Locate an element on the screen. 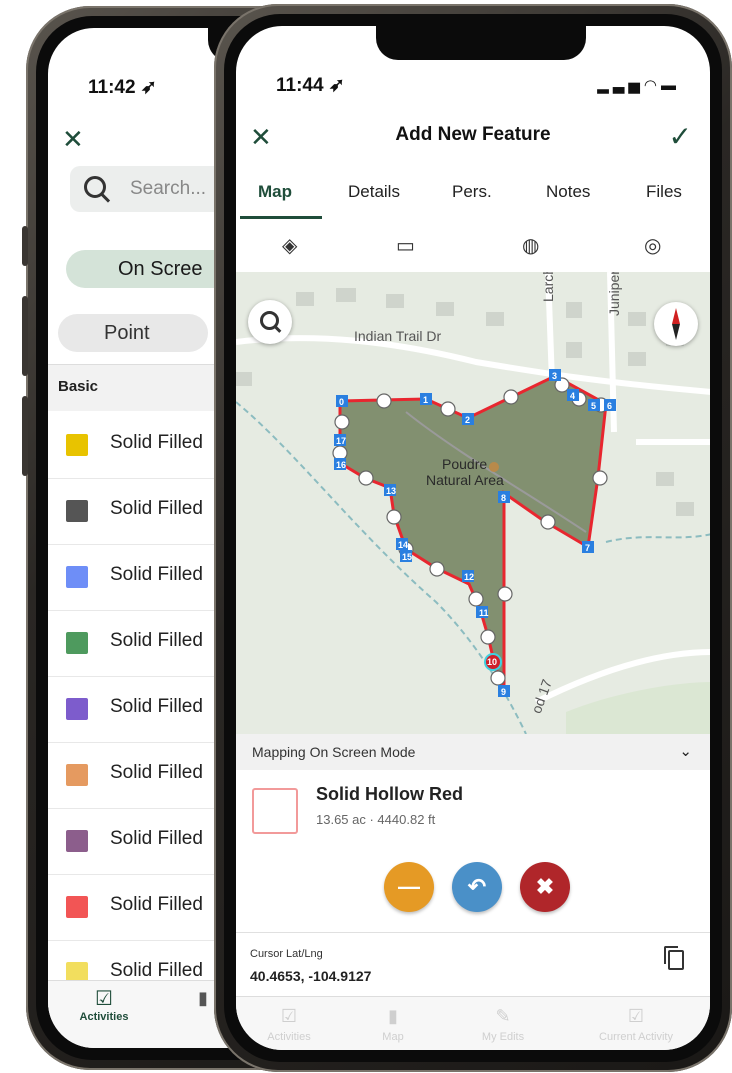  trash-icon: ✖ is located at coordinates (545, 886).